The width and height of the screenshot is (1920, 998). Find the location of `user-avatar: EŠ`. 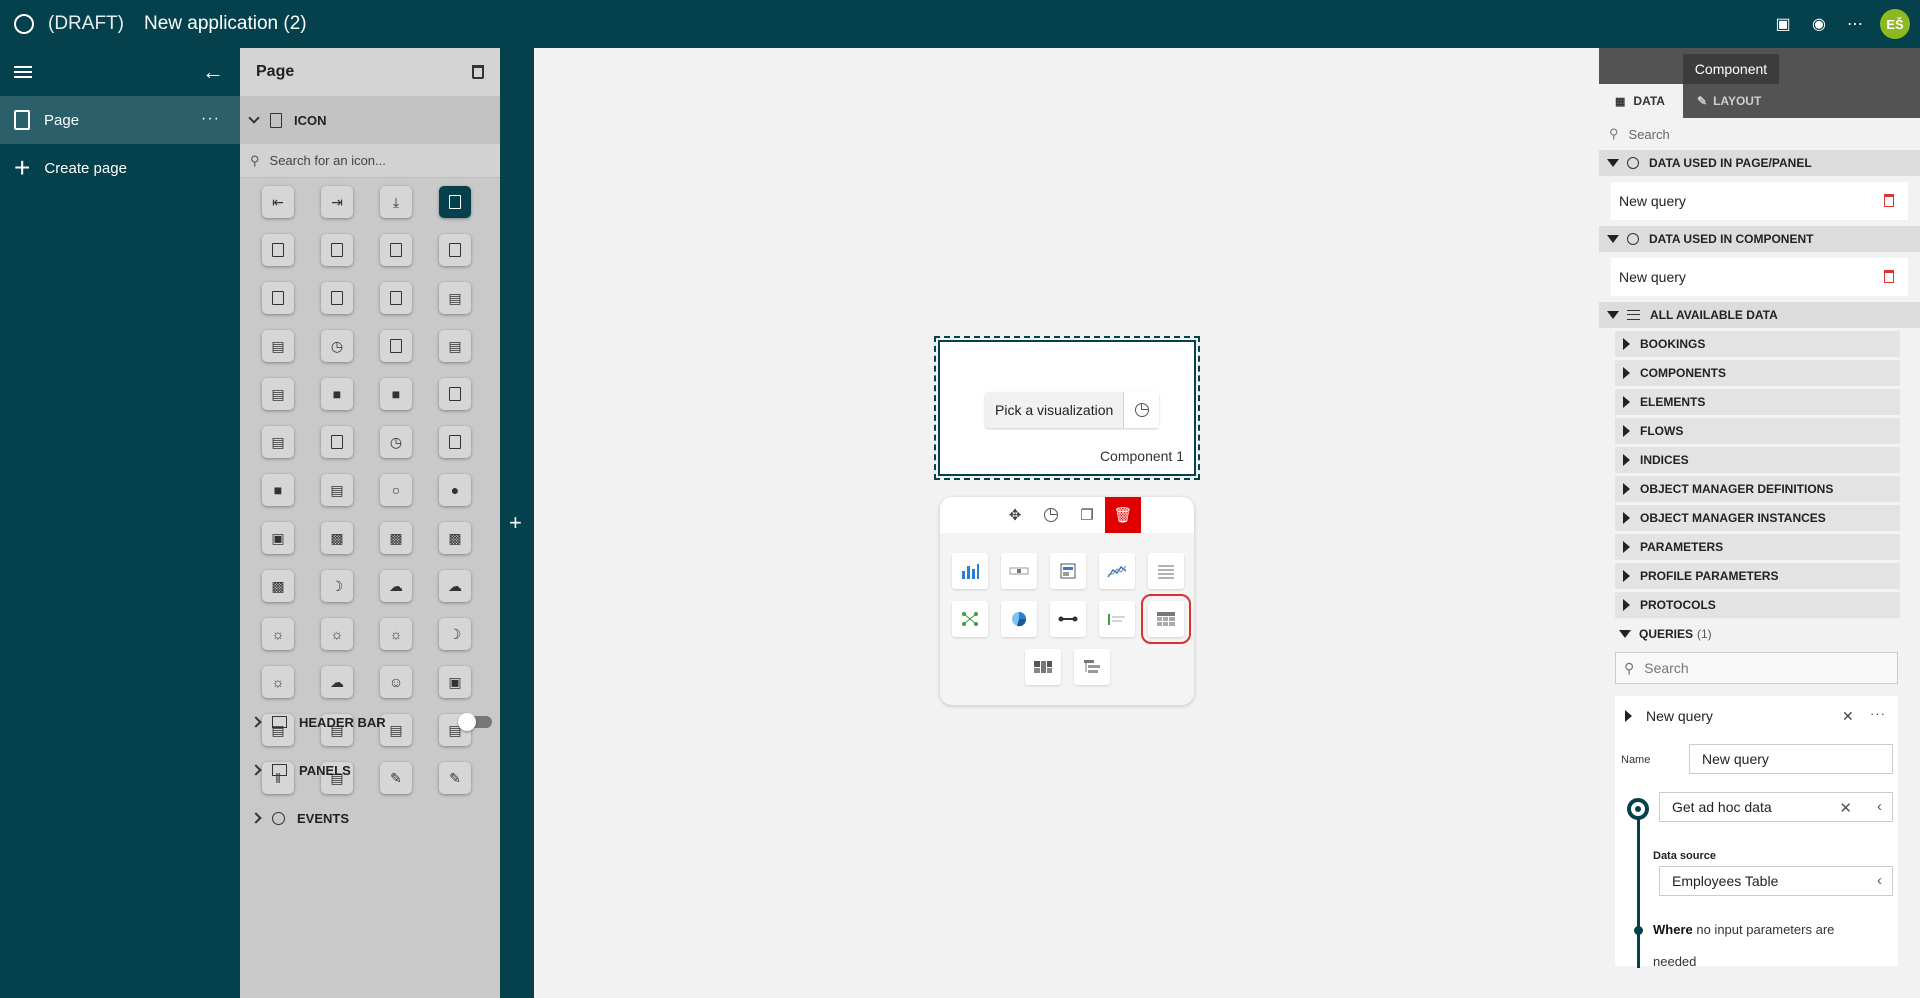

user-avatar: EŠ is located at coordinates (1895, 24).